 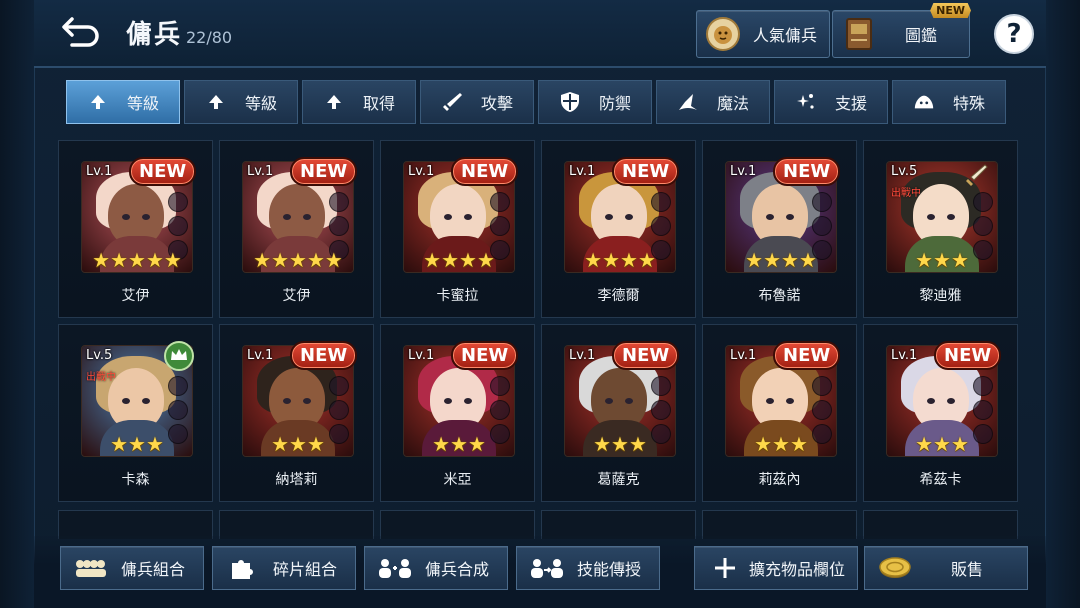 I want to click on mercenary-count: 22/80, so click(x=209, y=37).